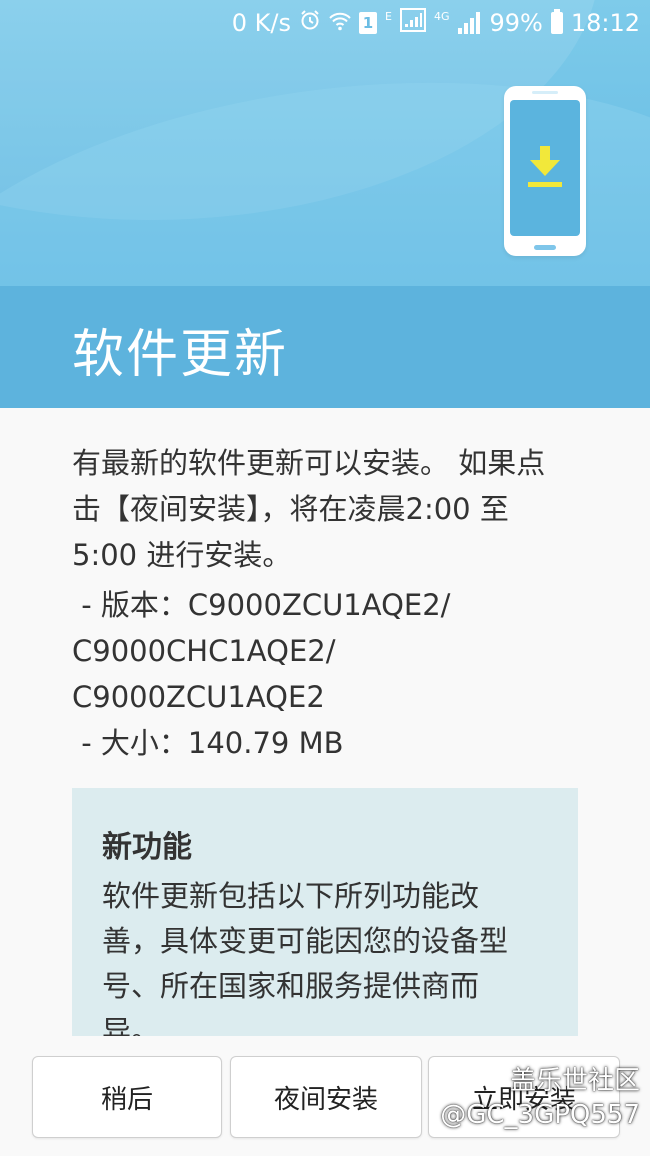 The width and height of the screenshot is (650, 1156). Describe the element at coordinates (130, 605) in the screenshot. I see `version-label: - 版本：` at that location.